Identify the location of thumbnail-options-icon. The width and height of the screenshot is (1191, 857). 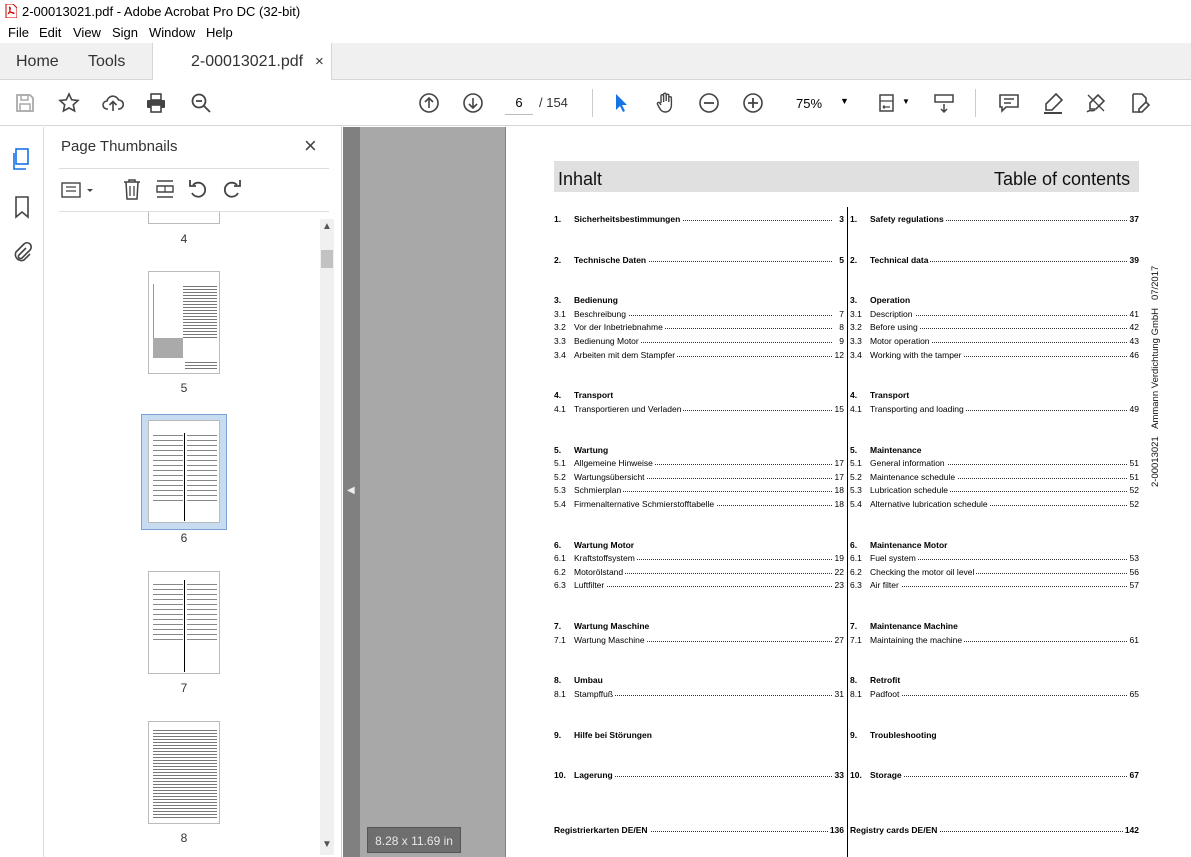
(79, 190).